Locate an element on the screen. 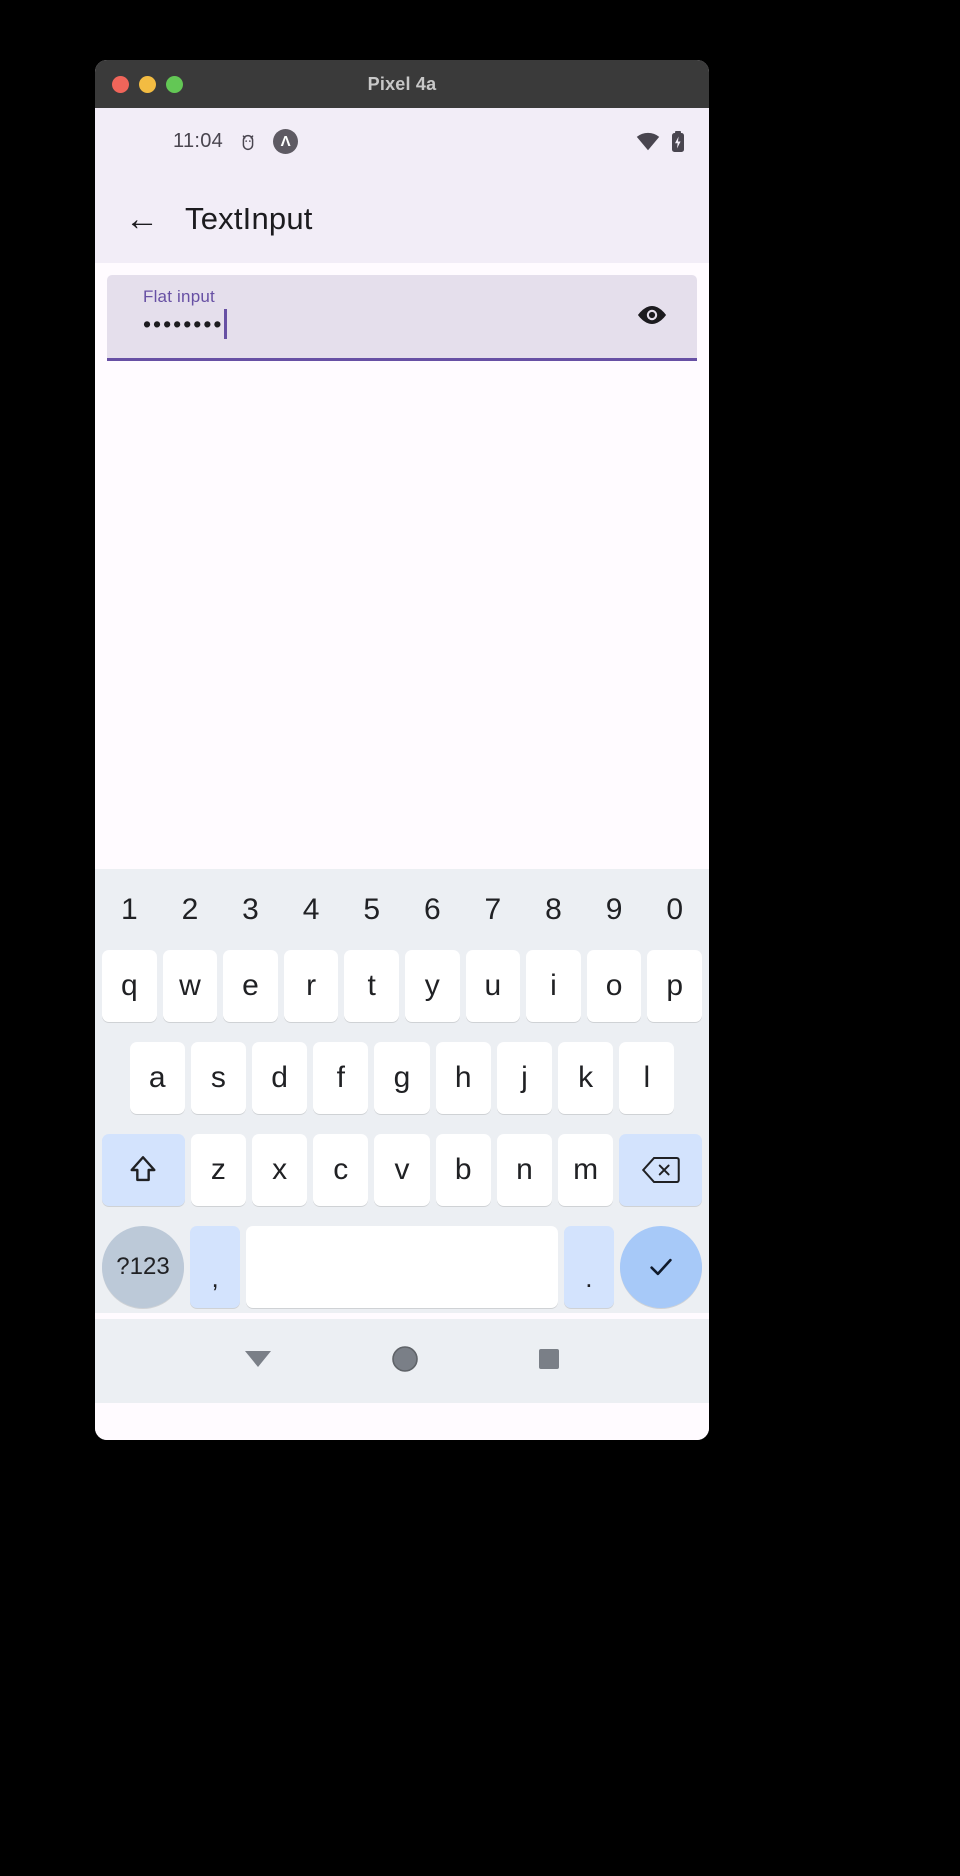 This screenshot has width=960, height=1876. text-field-container: Flat input •••••••• is located at coordinates (402, 312).